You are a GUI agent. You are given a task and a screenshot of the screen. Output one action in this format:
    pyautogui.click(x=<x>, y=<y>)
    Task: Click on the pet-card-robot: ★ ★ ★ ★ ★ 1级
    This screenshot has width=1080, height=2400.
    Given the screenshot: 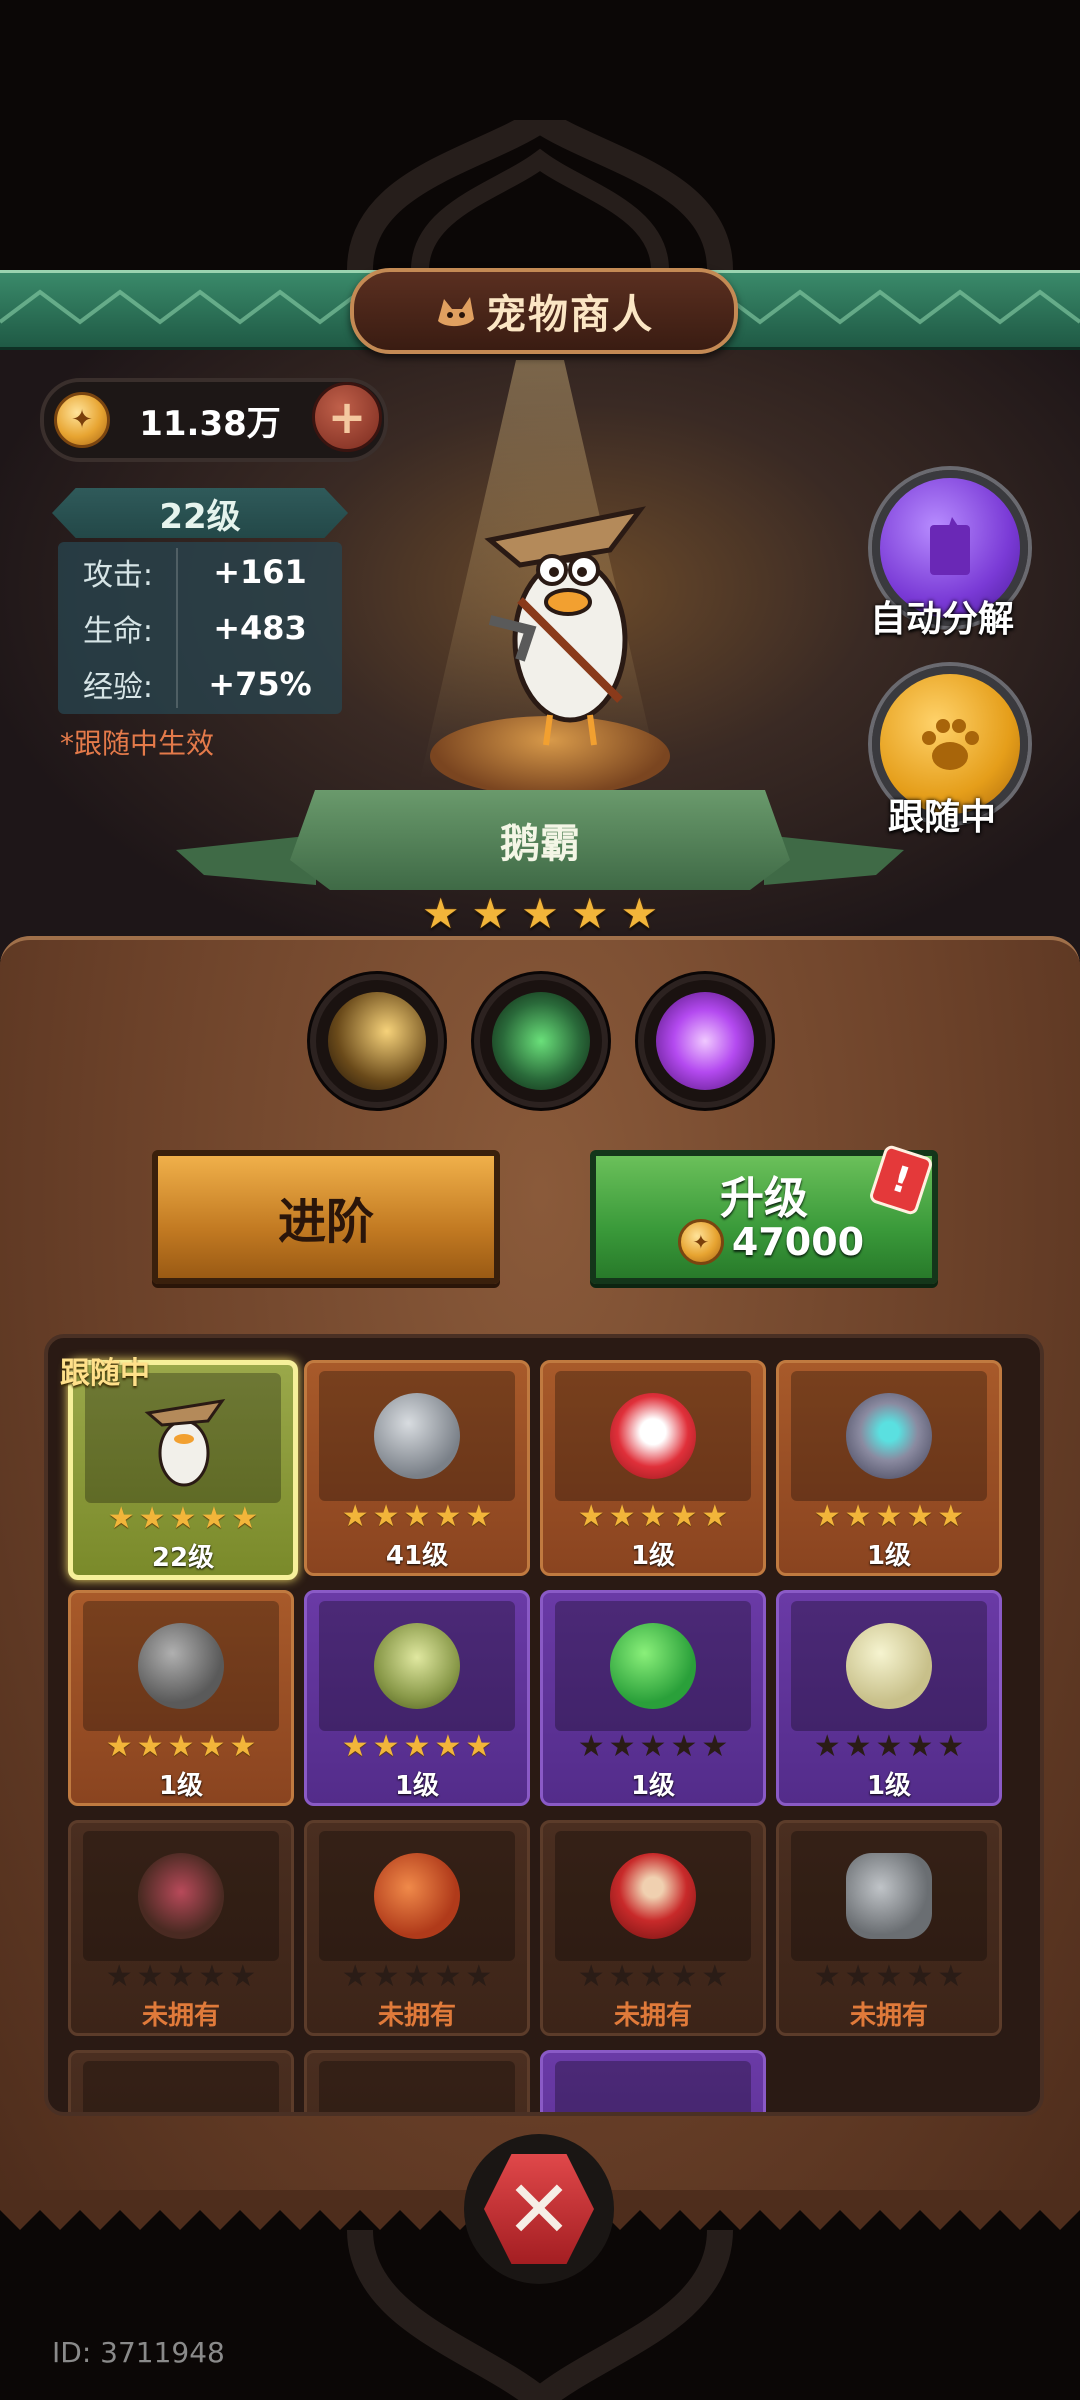 What is the action you would take?
    pyautogui.click(x=181, y=1698)
    